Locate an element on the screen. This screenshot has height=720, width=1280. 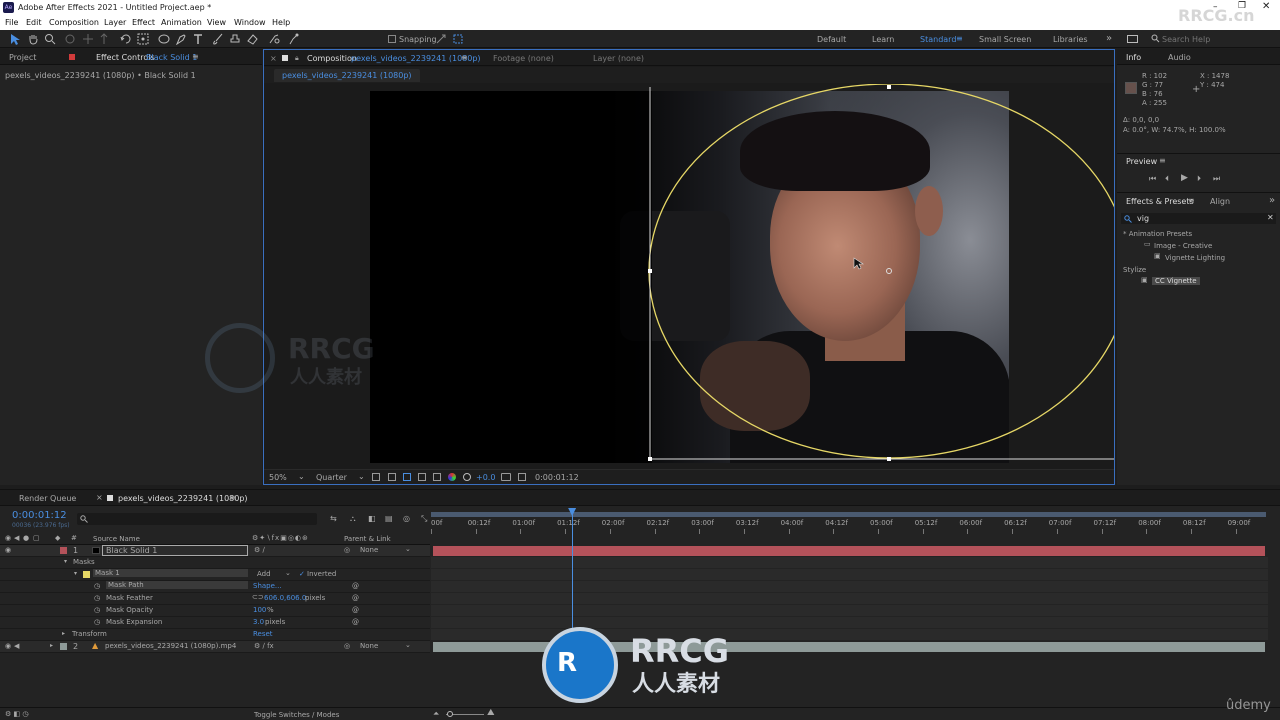
mask-visibility-icon is located at coordinates (407, 477).